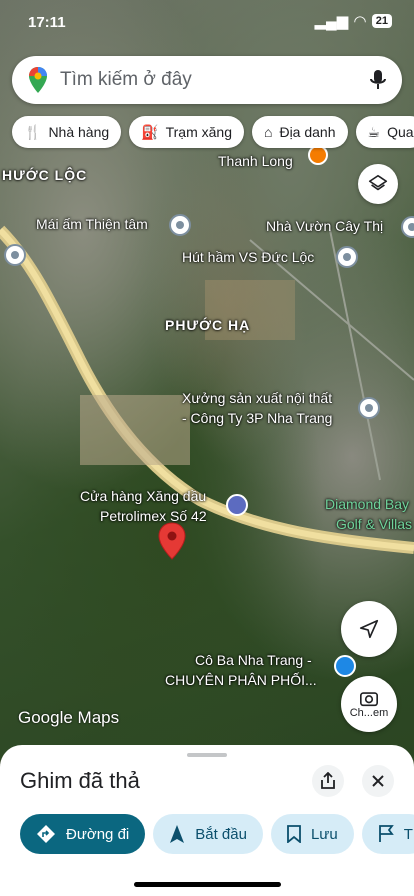  Describe the element at coordinates (324, 226) in the screenshot. I see `map-label-nha-vuon: Nhà Vườn Cây Thị` at that location.